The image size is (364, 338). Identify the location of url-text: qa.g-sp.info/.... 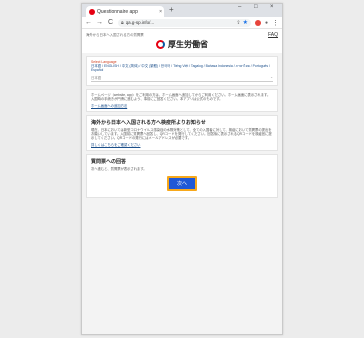
(140, 22).